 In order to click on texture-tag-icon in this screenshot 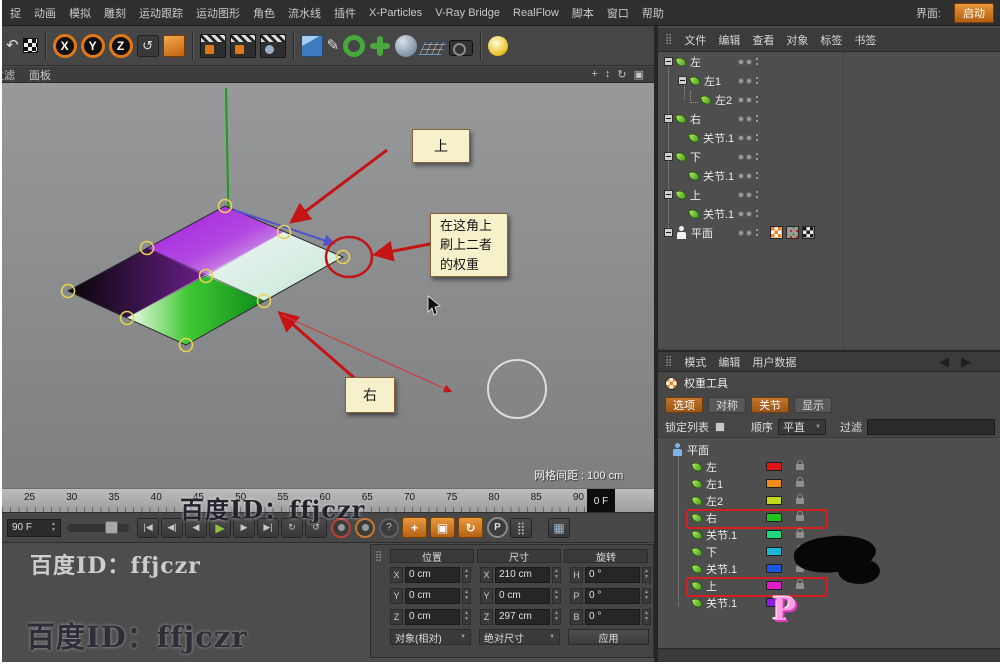, I will do `click(808, 232)`.